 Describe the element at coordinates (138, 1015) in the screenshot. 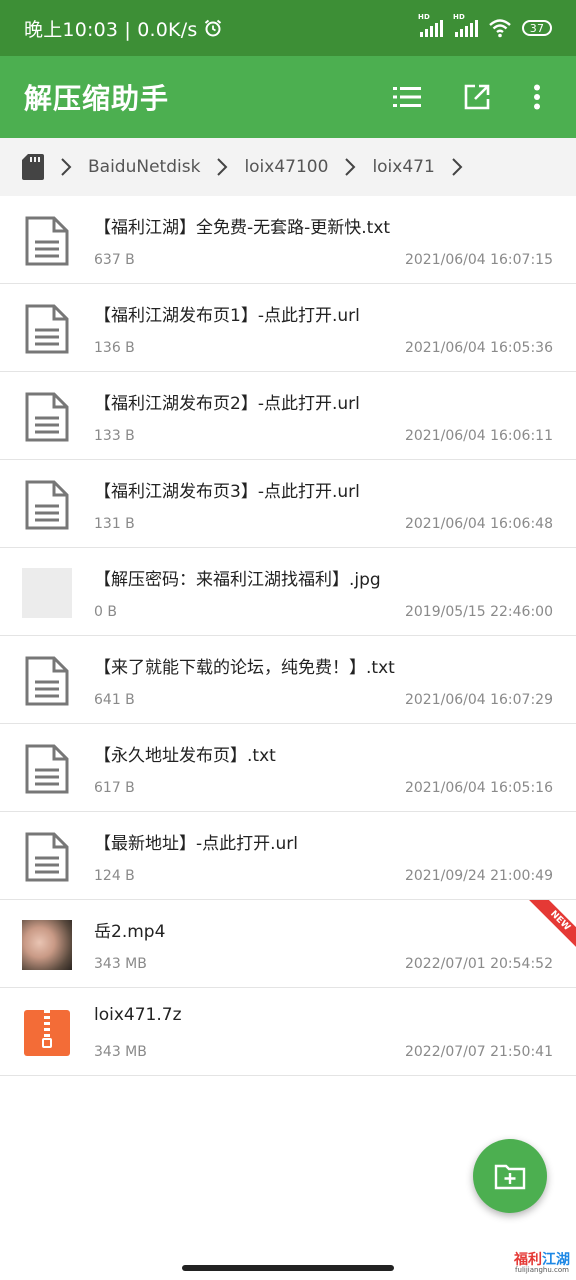

I see `file-name: loix471.7z` at that location.